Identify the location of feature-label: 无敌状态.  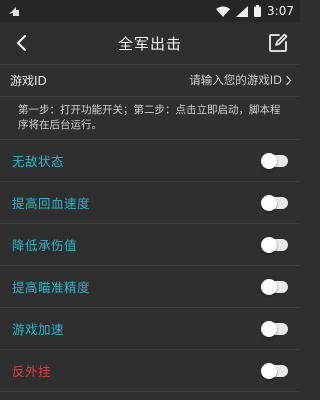
(38, 161).